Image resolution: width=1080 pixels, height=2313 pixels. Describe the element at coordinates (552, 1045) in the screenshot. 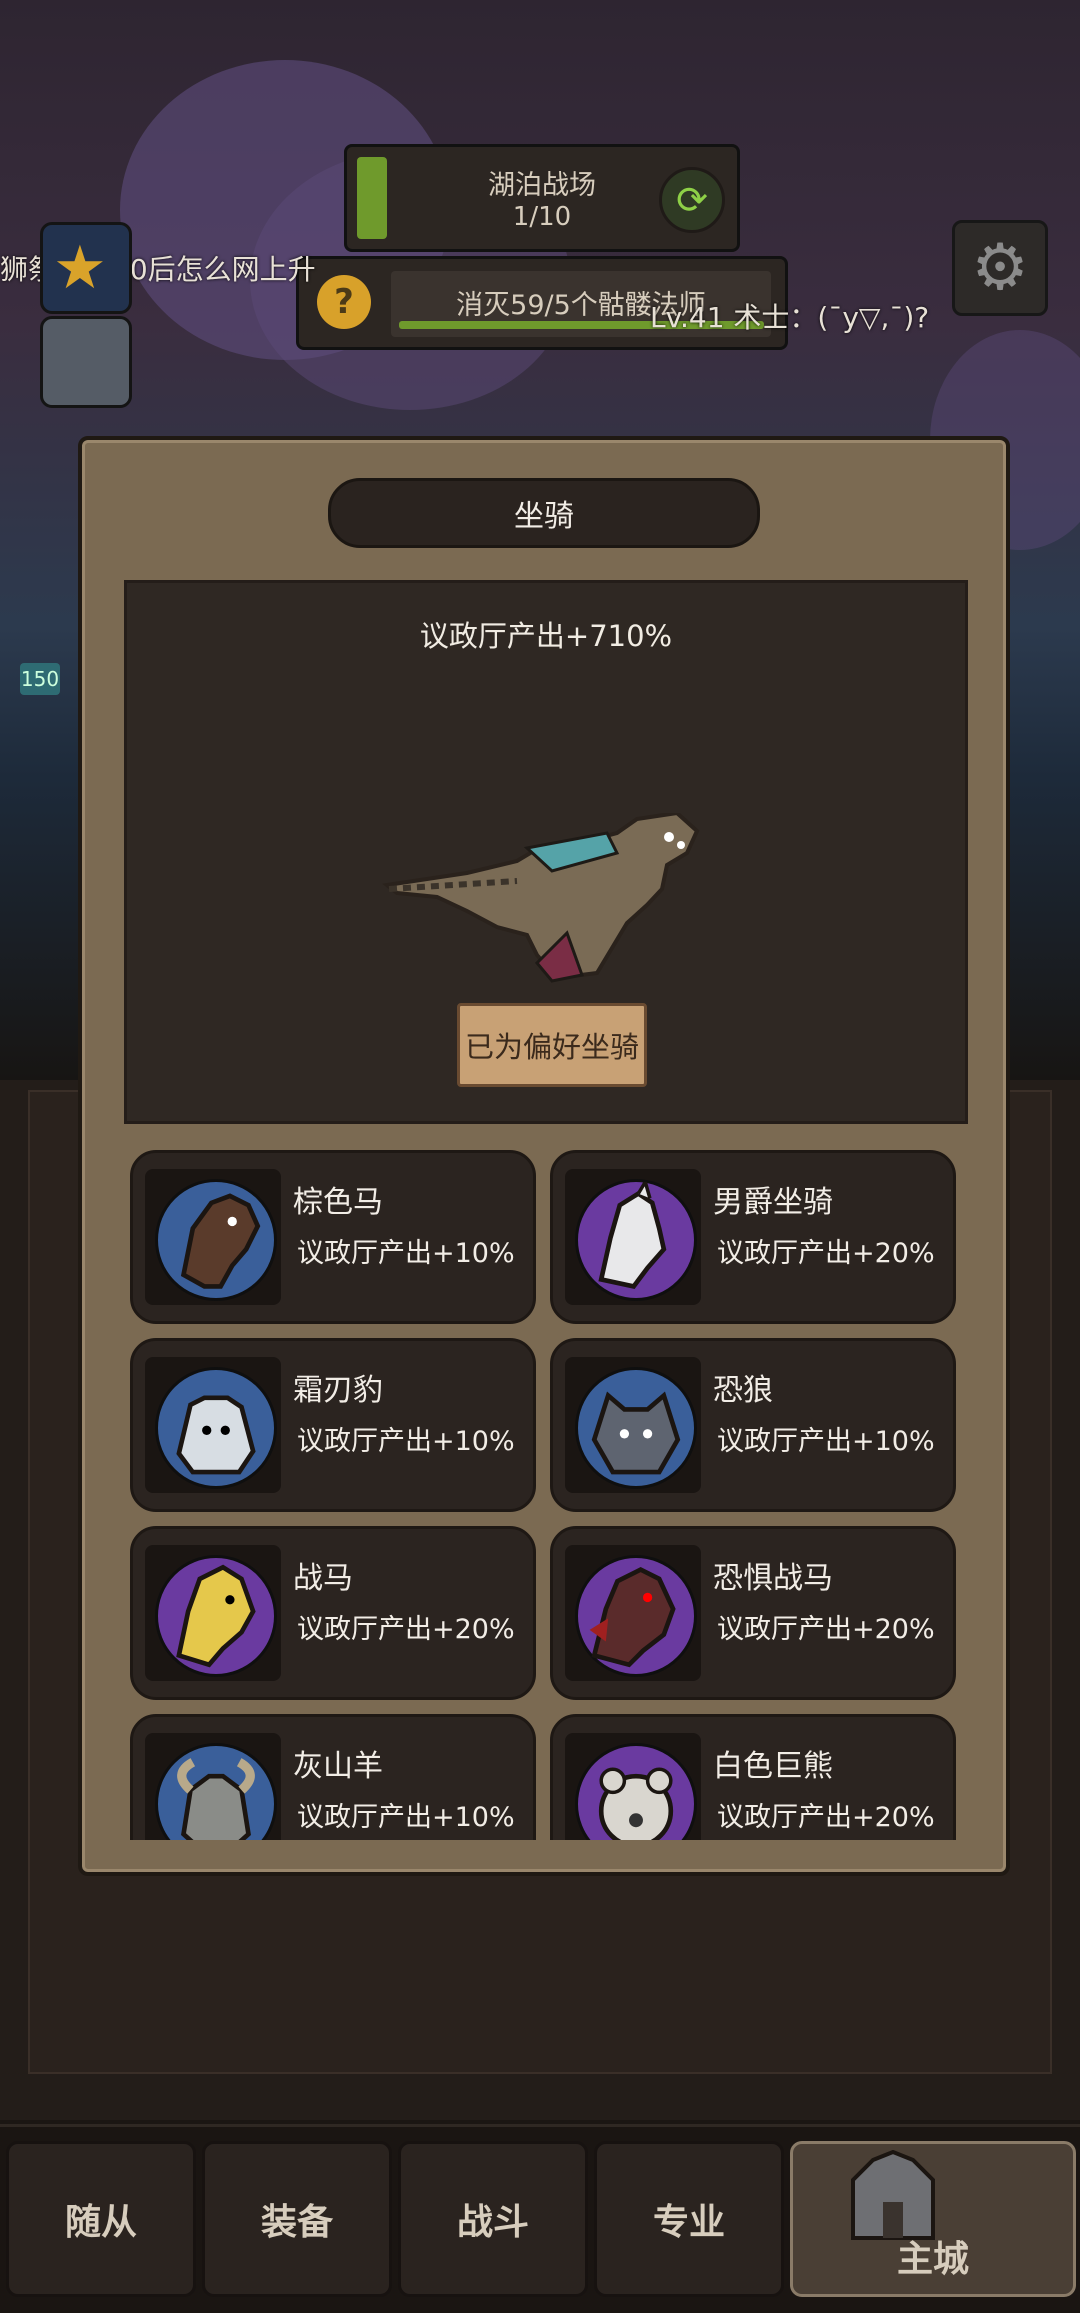

I see `preferred-mount-button: 已为偏好坐骑` at that location.